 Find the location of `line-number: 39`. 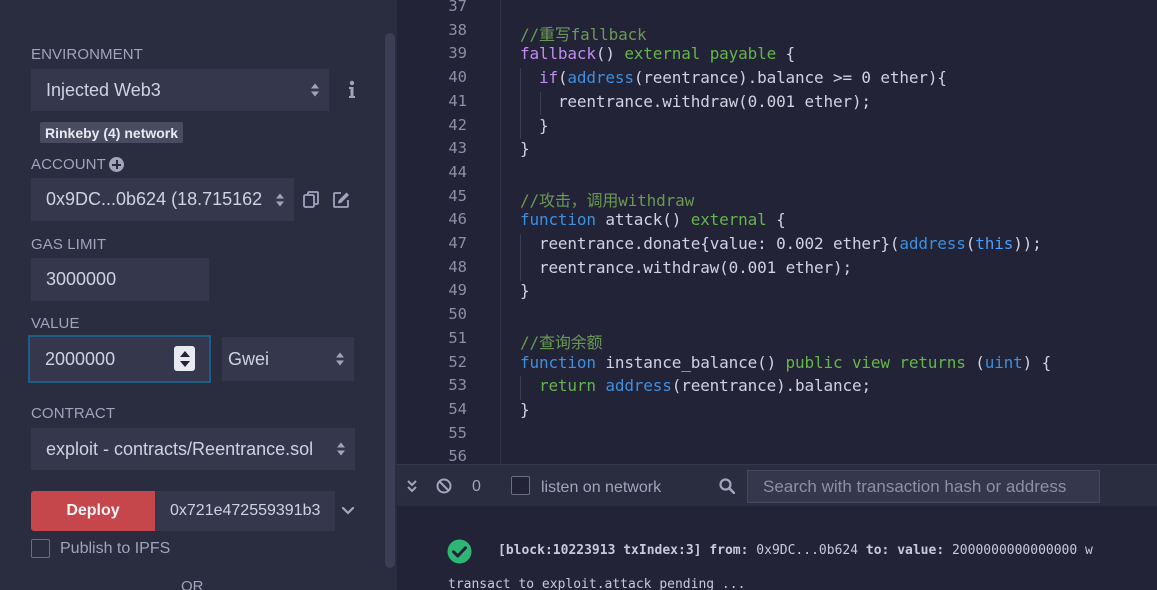

line-number: 39 is located at coordinates (457, 53).